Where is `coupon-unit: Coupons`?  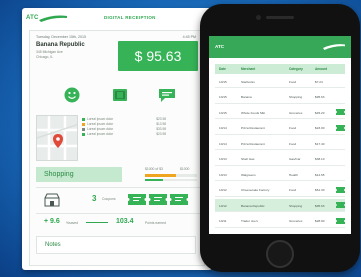 coupon-unit: Coupons is located at coordinates (109, 199).